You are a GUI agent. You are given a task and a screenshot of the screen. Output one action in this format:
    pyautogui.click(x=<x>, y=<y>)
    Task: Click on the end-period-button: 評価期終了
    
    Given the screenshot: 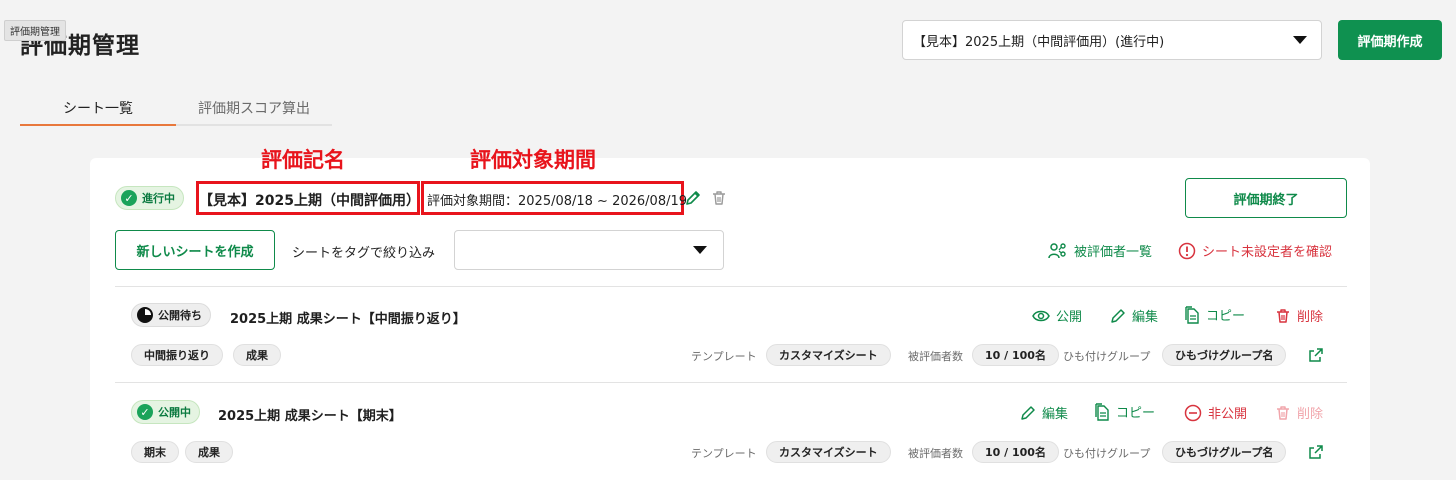 What is the action you would take?
    pyautogui.click(x=1266, y=198)
    